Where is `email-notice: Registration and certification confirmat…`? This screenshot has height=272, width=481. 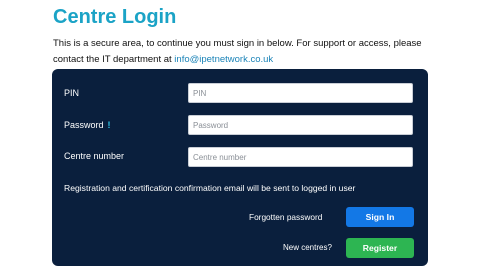 email-notice: Registration and certification confirmat… is located at coordinates (210, 188).